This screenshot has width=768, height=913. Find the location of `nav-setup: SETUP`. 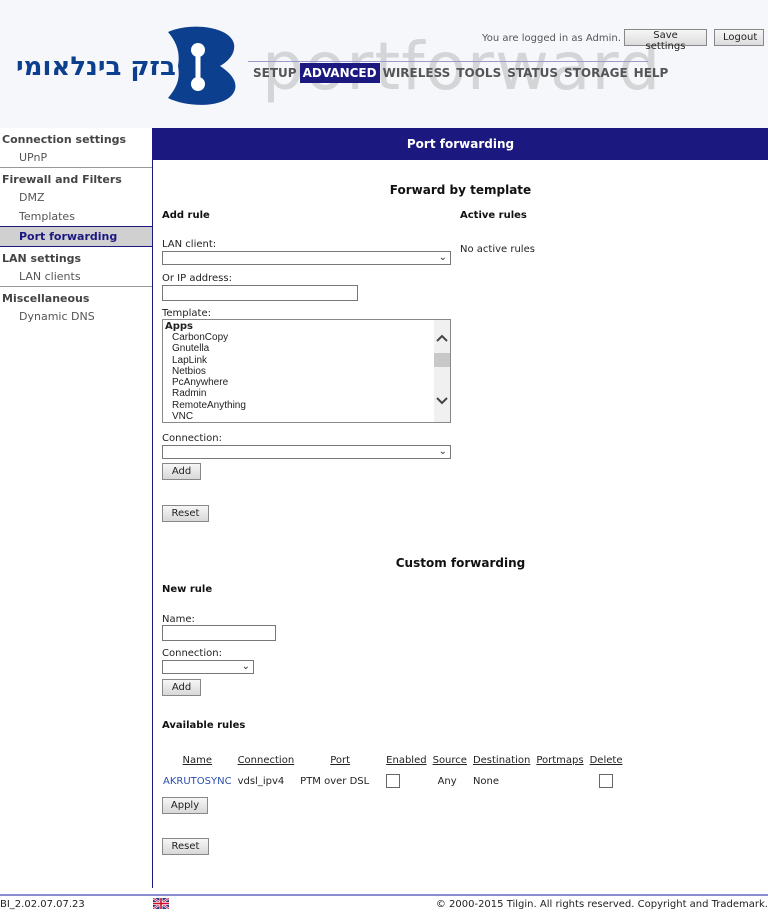

nav-setup: SETUP is located at coordinates (275, 73).